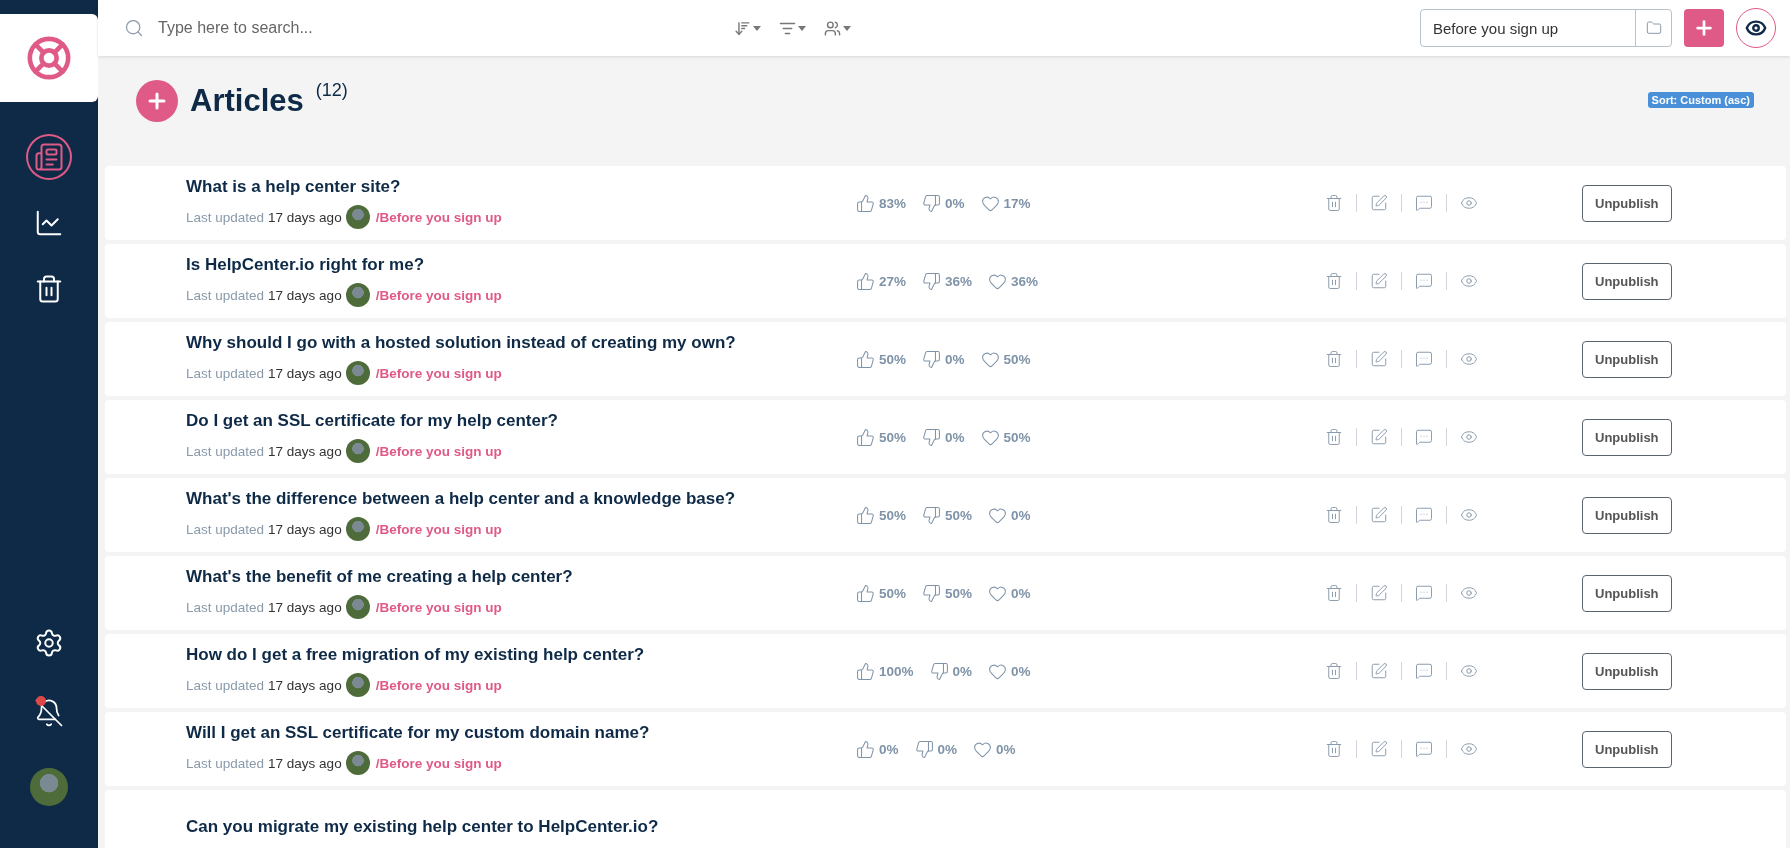  I want to click on article-title: What is a help center site?, so click(294, 187).